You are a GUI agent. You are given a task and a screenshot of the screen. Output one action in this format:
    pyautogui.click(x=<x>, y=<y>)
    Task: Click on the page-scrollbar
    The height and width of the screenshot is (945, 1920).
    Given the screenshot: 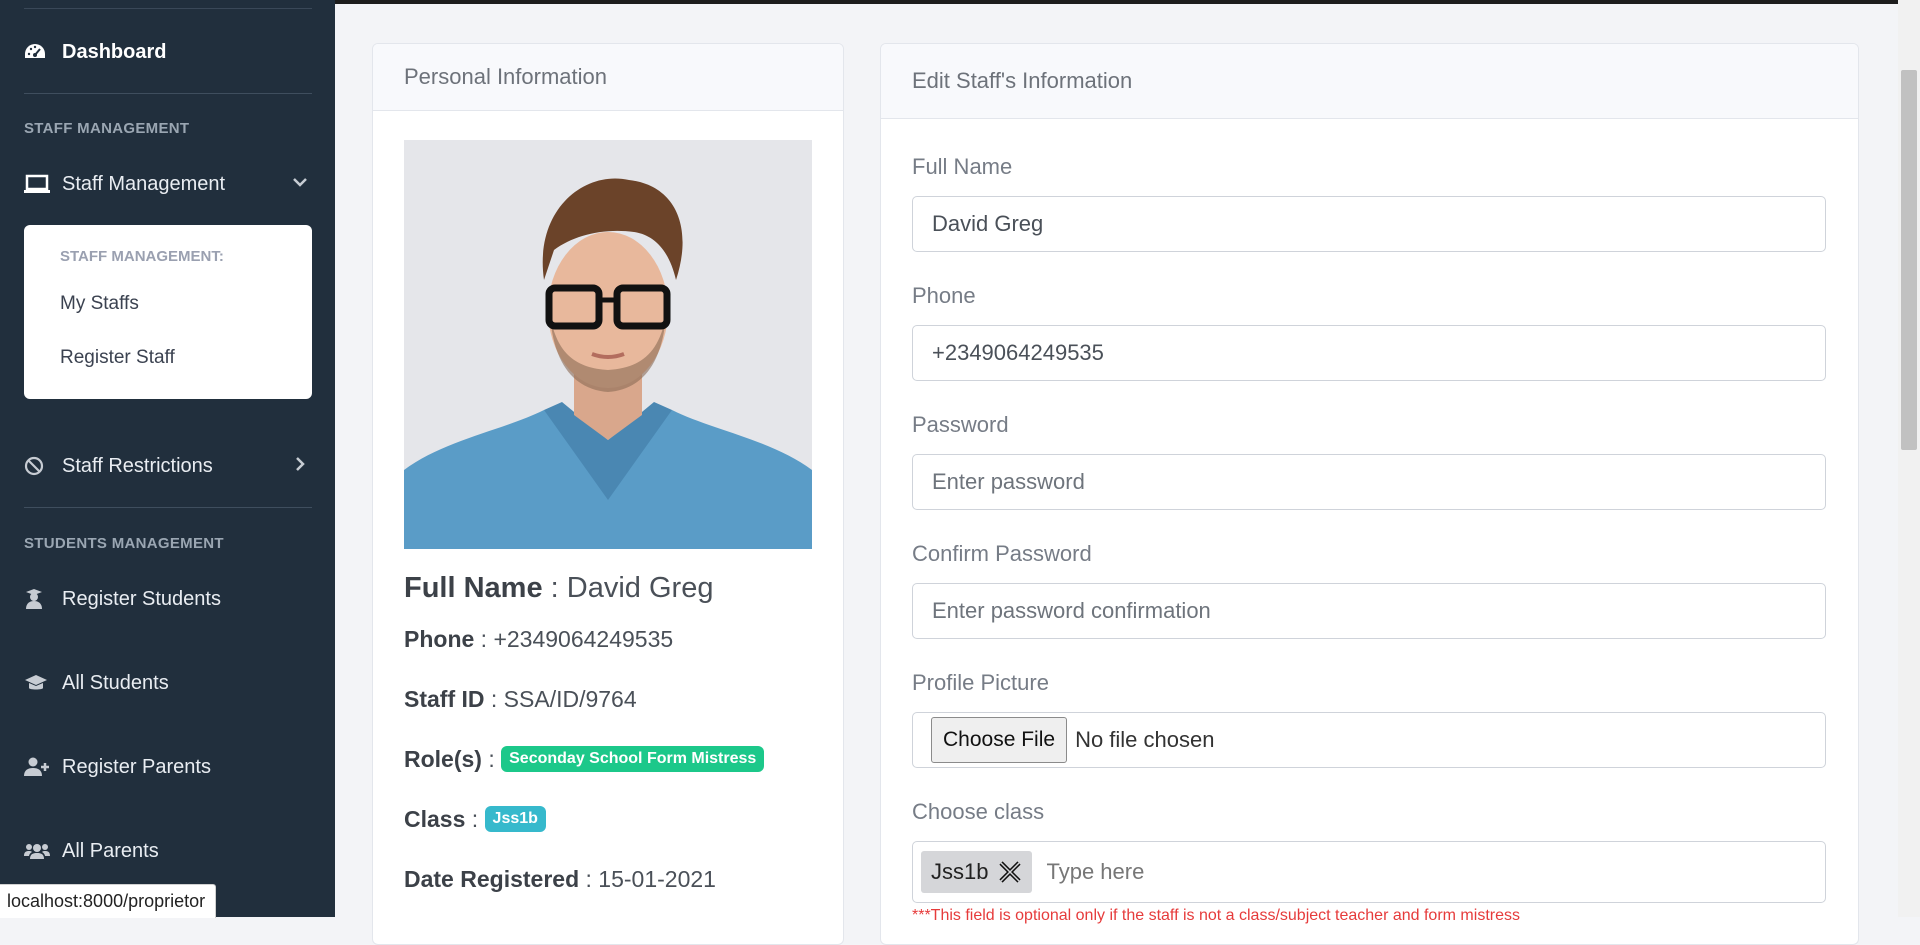 What is the action you would take?
    pyautogui.click(x=1909, y=458)
    